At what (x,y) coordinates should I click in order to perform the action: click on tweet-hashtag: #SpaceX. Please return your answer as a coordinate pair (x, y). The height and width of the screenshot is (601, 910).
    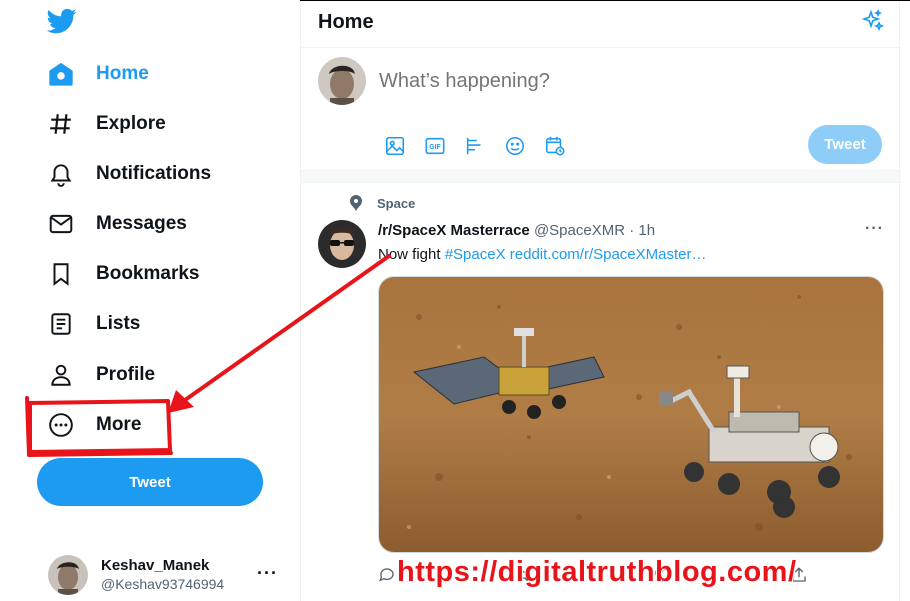
    Looking at the image, I should click on (475, 254).